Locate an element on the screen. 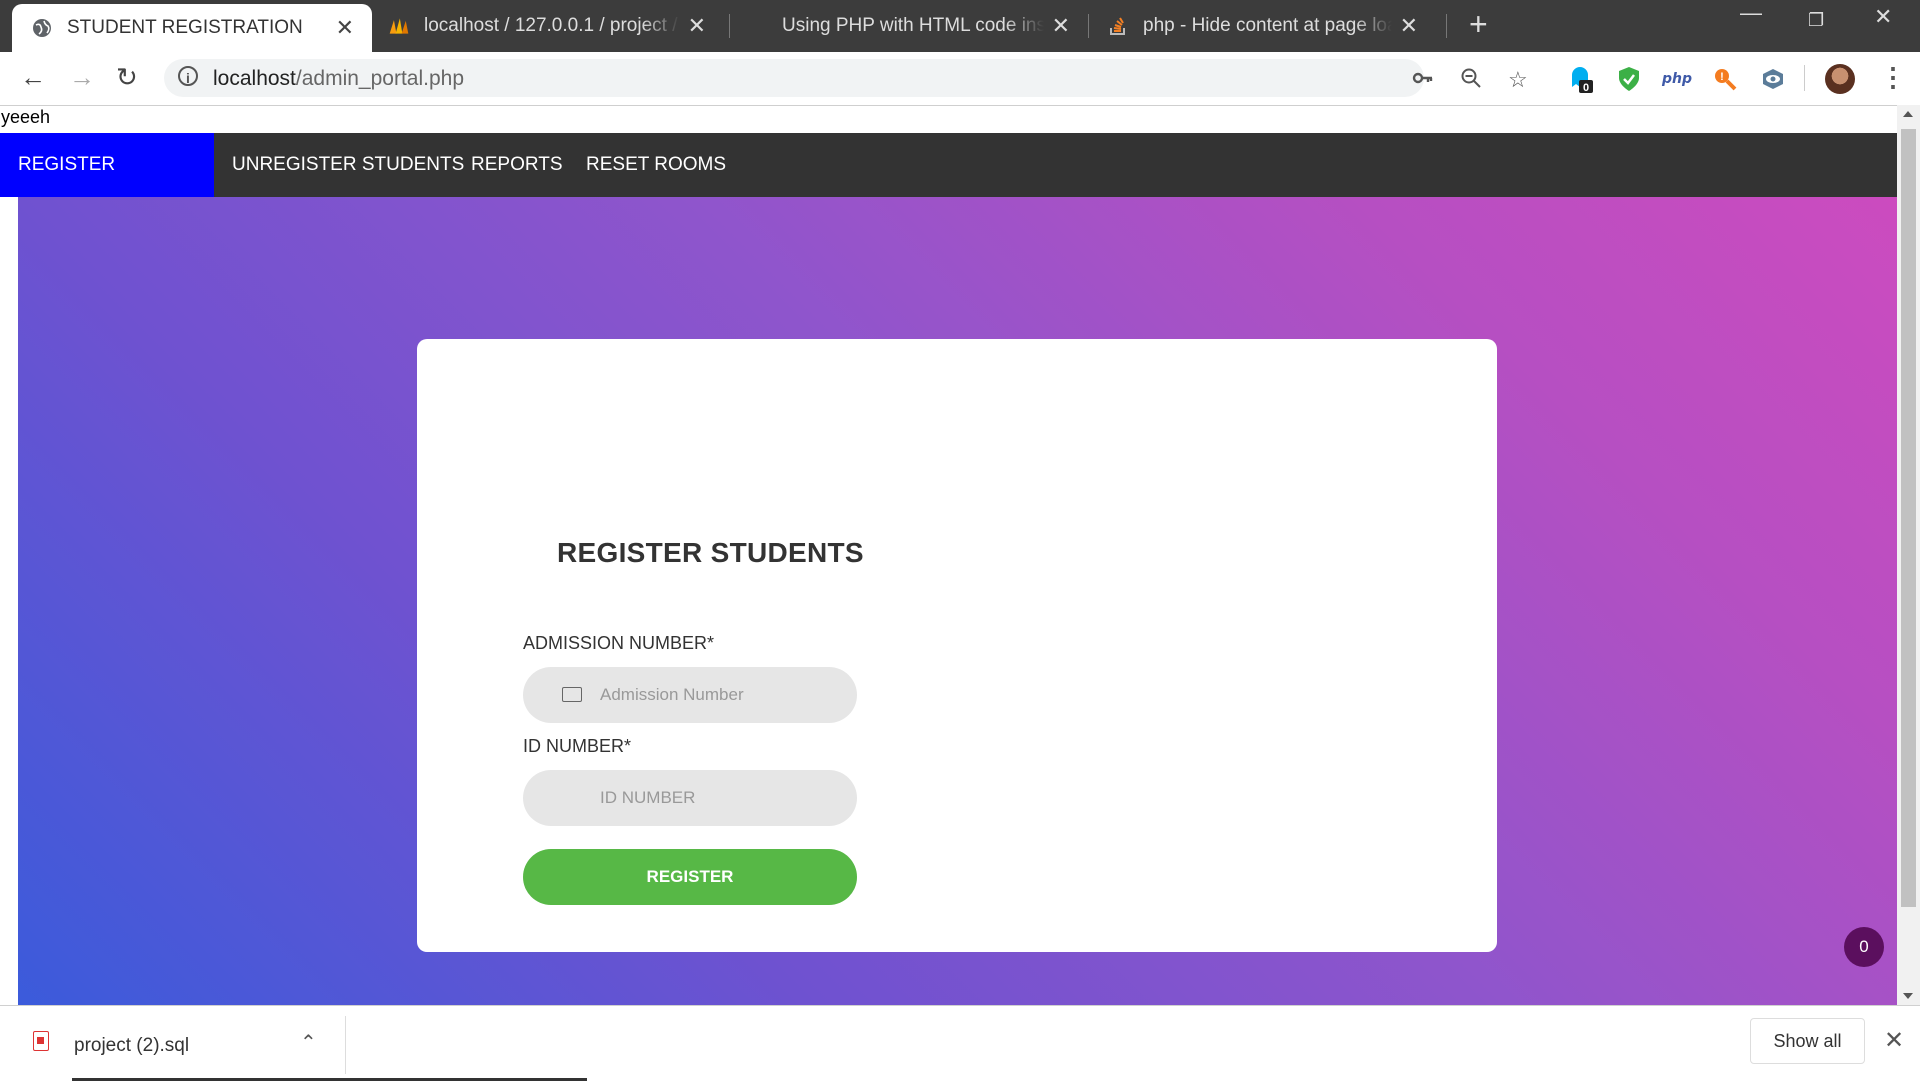 The width and height of the screenshot is (1920, 1081). scroll-up-arrow-icon is located at coordinates (1908, 114).